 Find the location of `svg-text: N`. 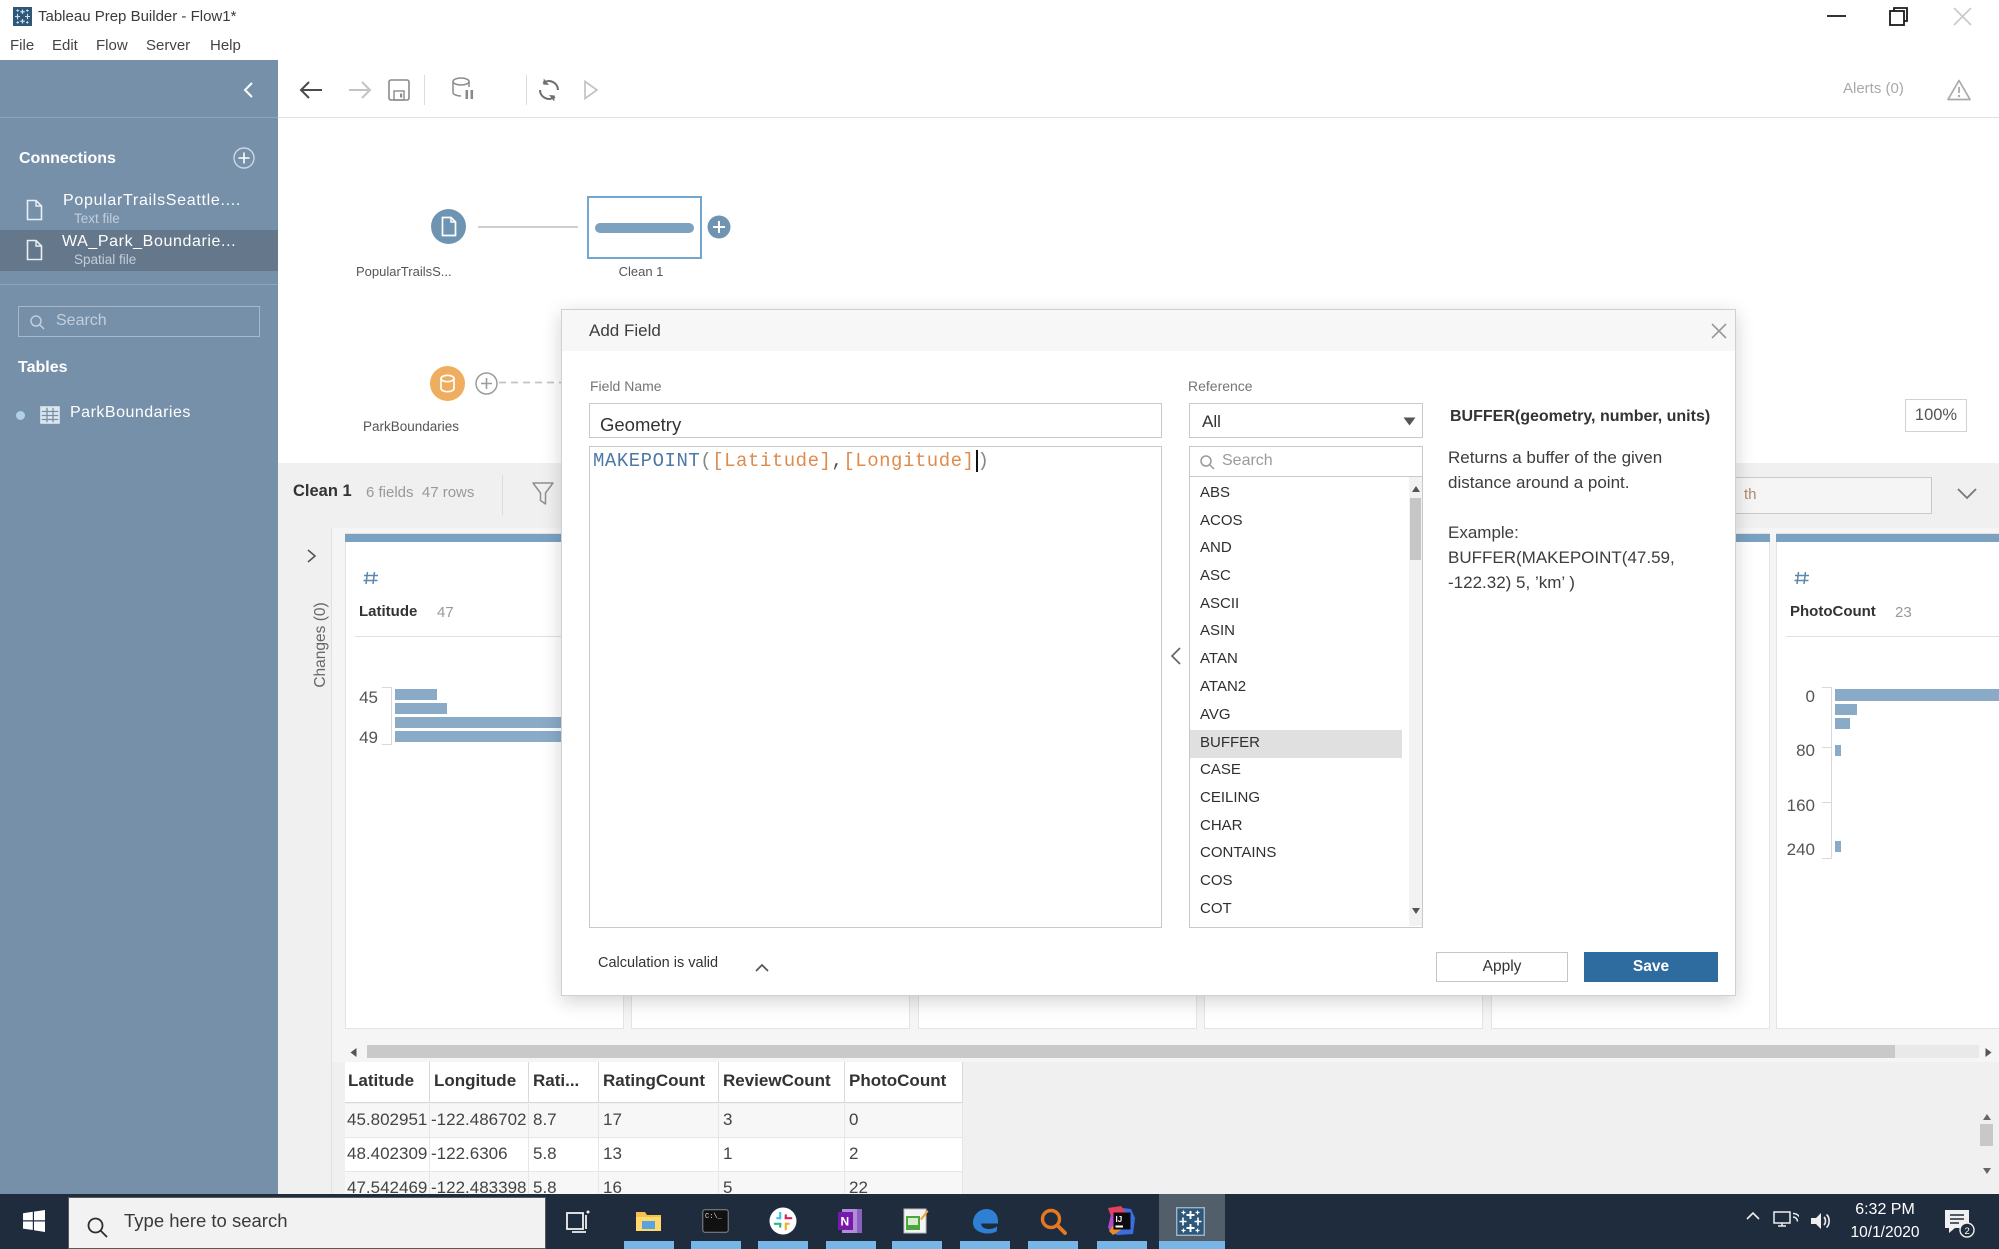

svg-text: N is located at coordinates (845, 1222).